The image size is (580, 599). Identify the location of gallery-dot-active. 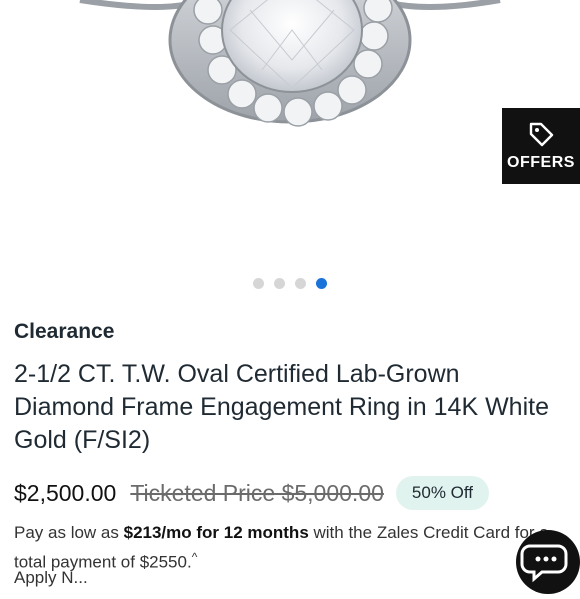
(321, 283).